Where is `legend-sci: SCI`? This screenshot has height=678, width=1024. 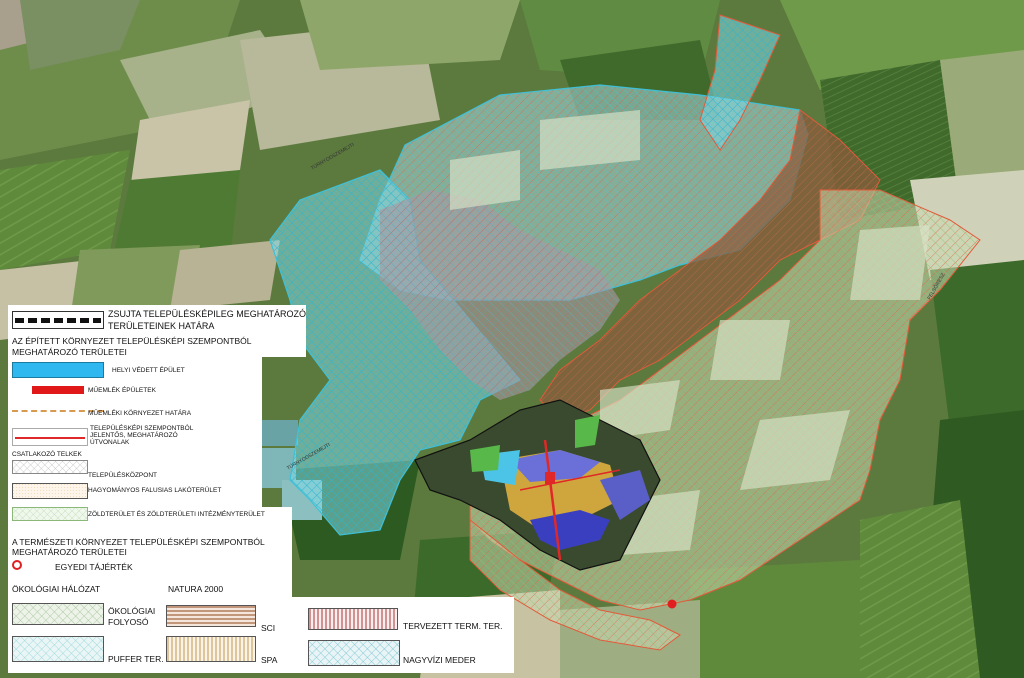
legend-sci: SCI is located at coordinates (268, 628).